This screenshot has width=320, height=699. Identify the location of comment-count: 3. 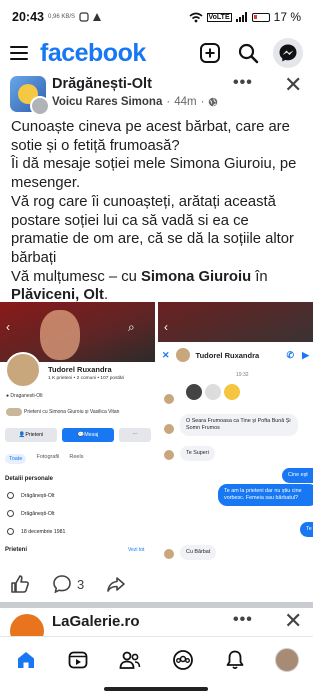
(81, 584).